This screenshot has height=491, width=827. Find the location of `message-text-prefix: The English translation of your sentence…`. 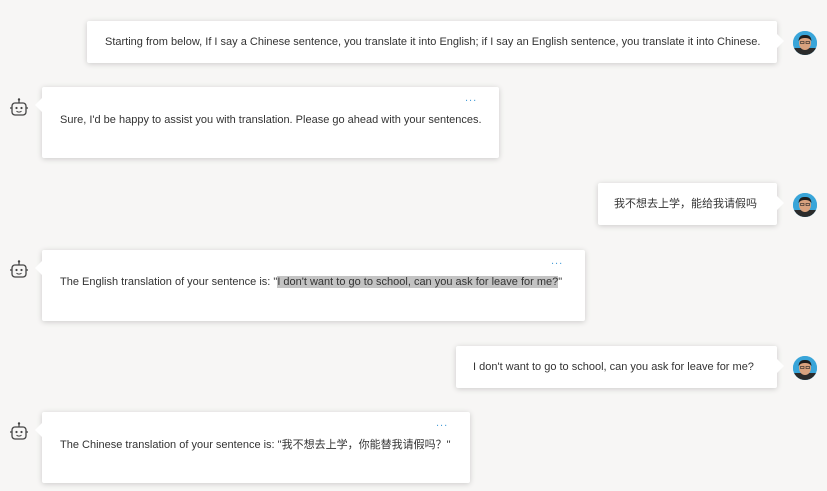

message-text-prefix: The English translation of your sentence… is located at coordinates (169, 282).